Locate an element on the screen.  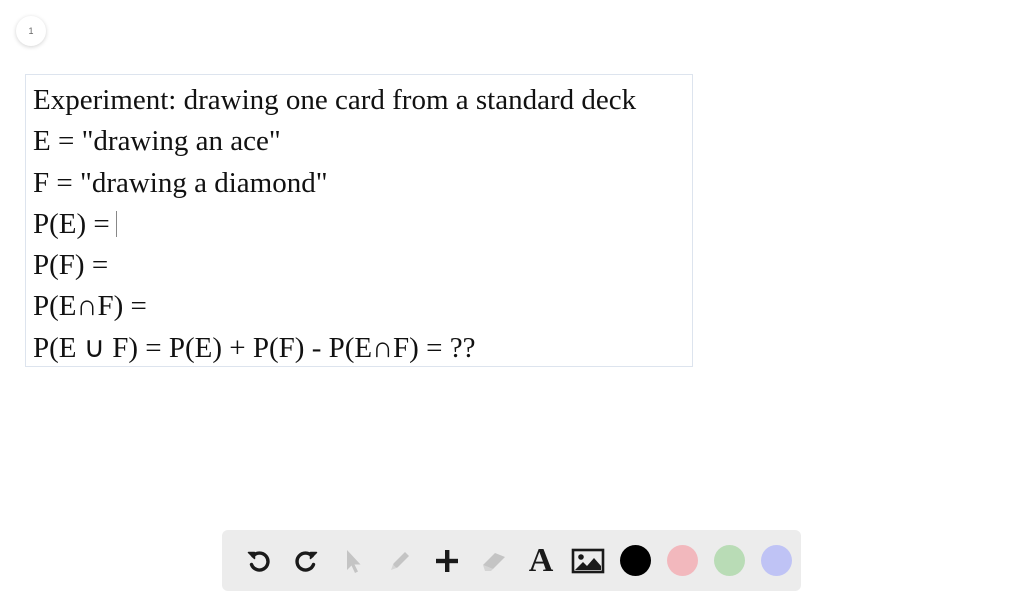
color-green-button is located at coordinates (729, 561).